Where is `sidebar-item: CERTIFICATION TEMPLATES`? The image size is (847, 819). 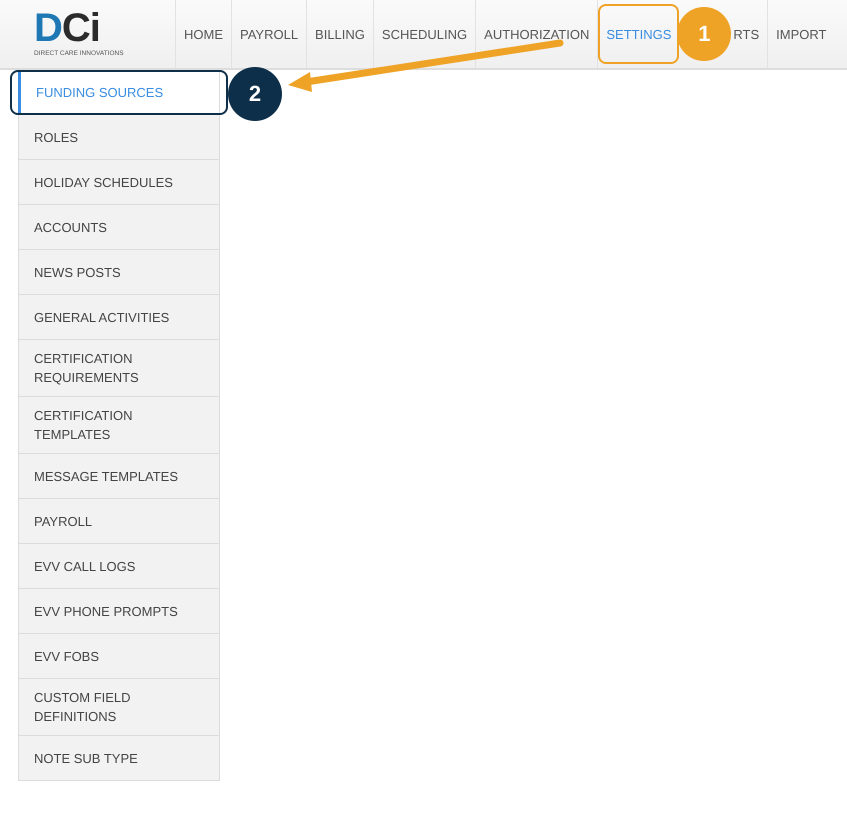 sidebar-item: CERTIFICATION TEMPLATES is located at coordinates (119, 425).